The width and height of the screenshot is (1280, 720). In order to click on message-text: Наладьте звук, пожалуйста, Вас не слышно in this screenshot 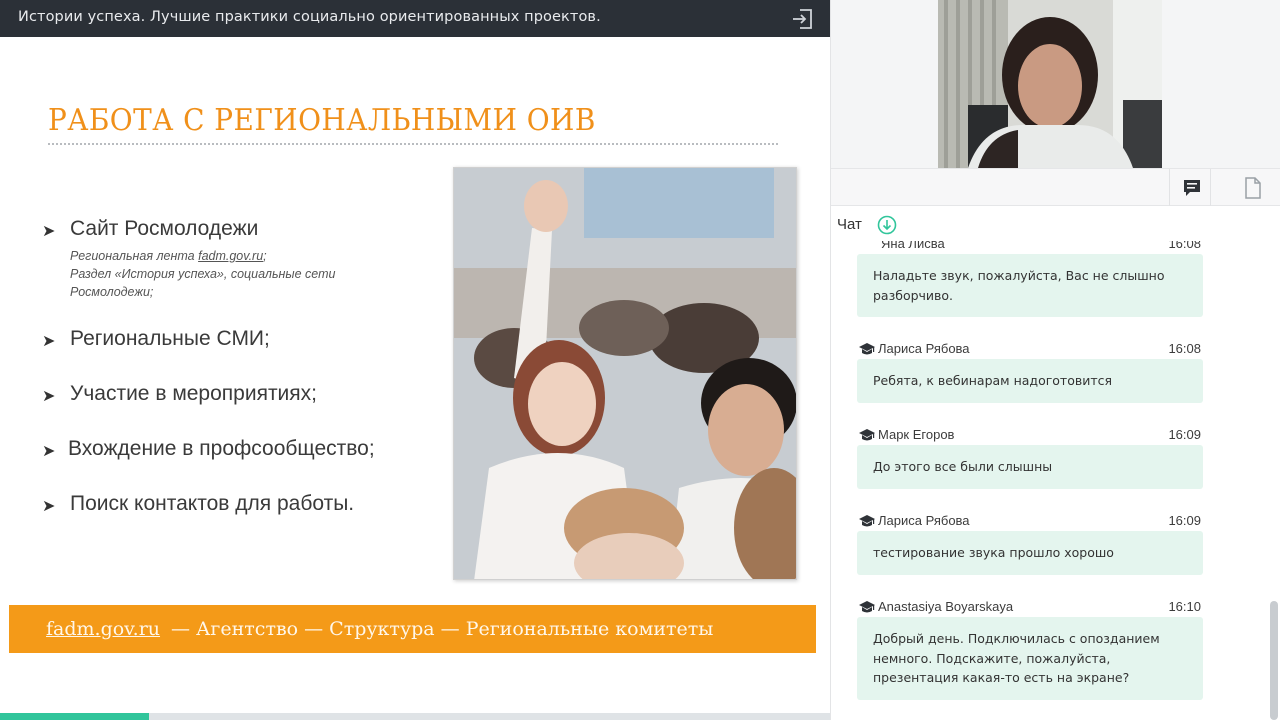, I will do `click(1019, 275)`.